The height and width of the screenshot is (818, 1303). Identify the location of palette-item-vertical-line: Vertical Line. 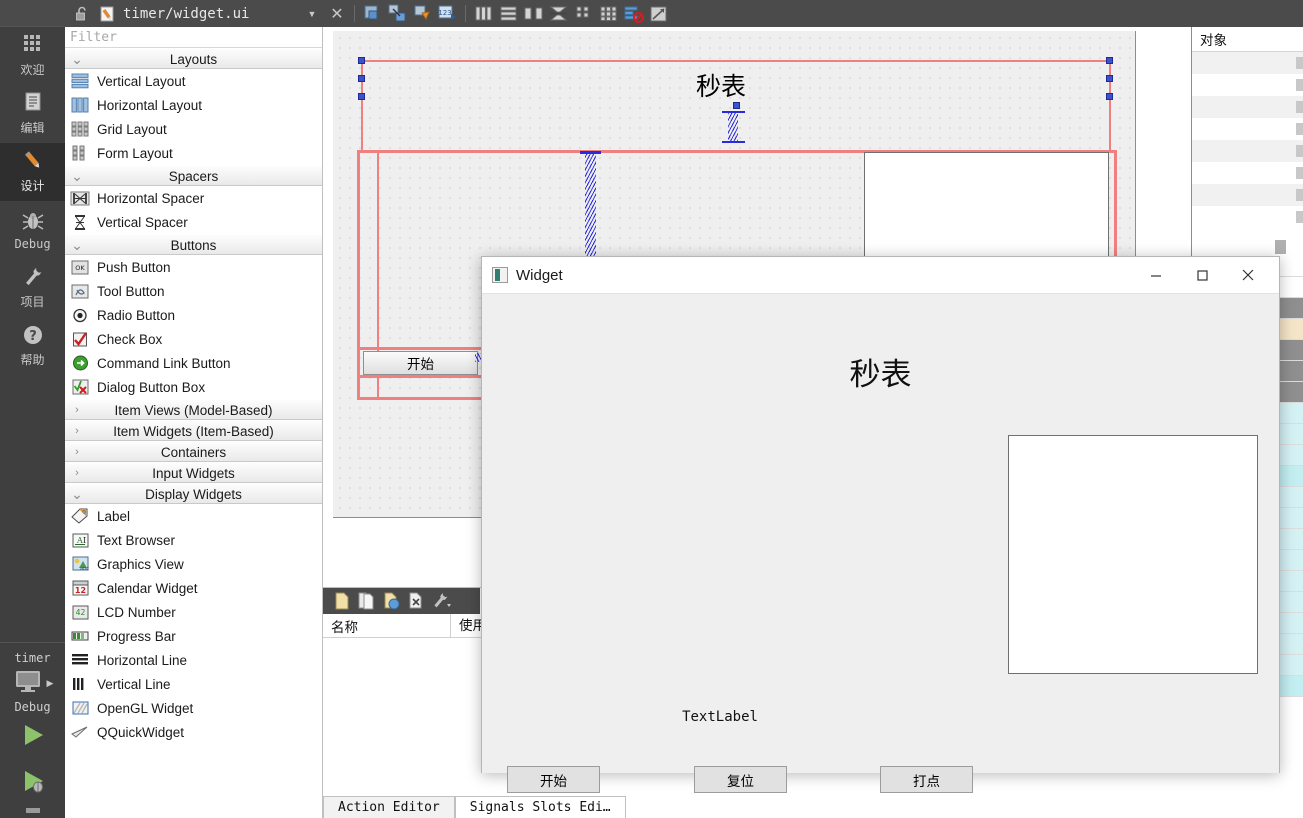
(193, 684).